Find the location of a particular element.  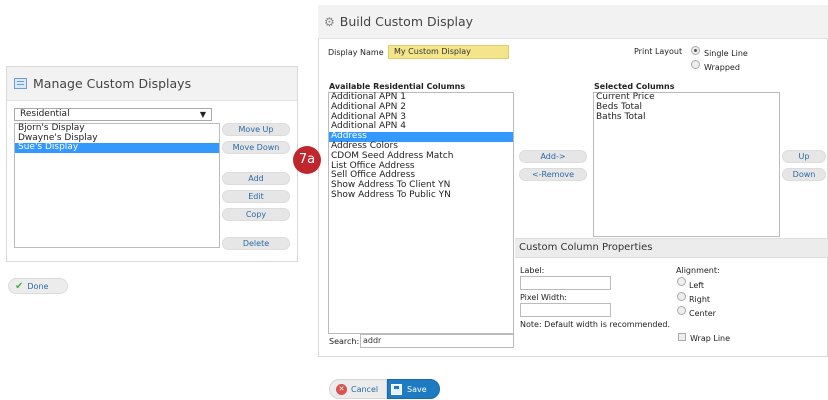

move-column-up-button: Up is located at coordinates (804, 156).